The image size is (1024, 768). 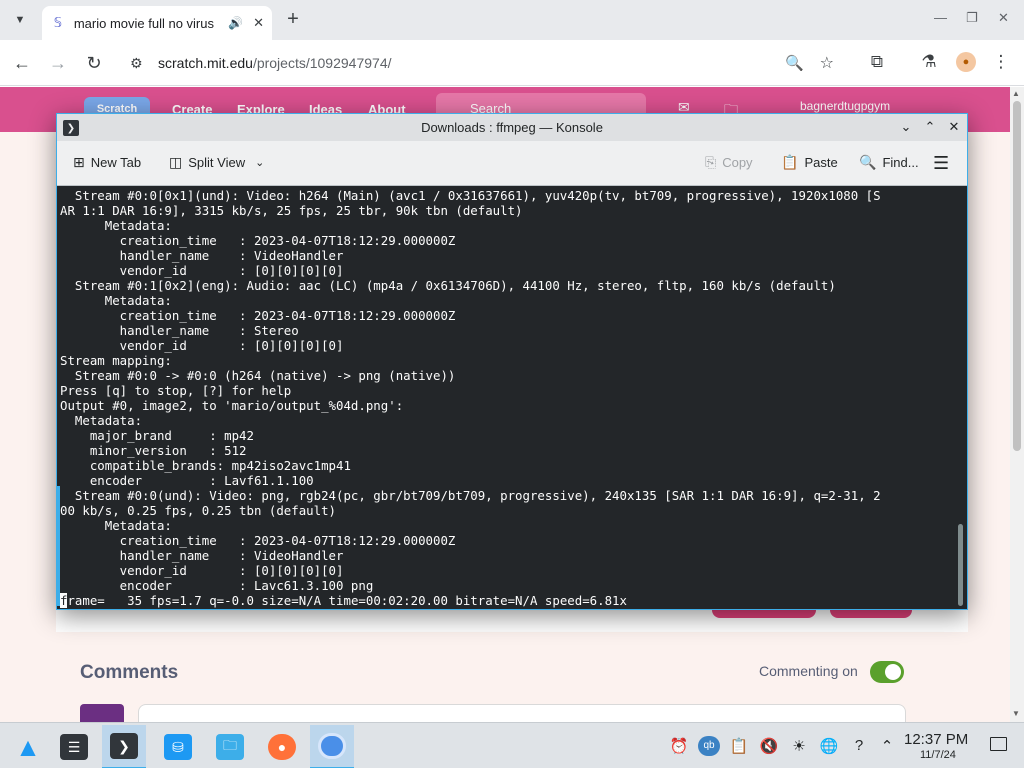 I want to click on konsole-titlebar: ❯ Downloads : ffmpeg — Konsole ⌄ ⌃ ✕, so click(x=512, y=127).